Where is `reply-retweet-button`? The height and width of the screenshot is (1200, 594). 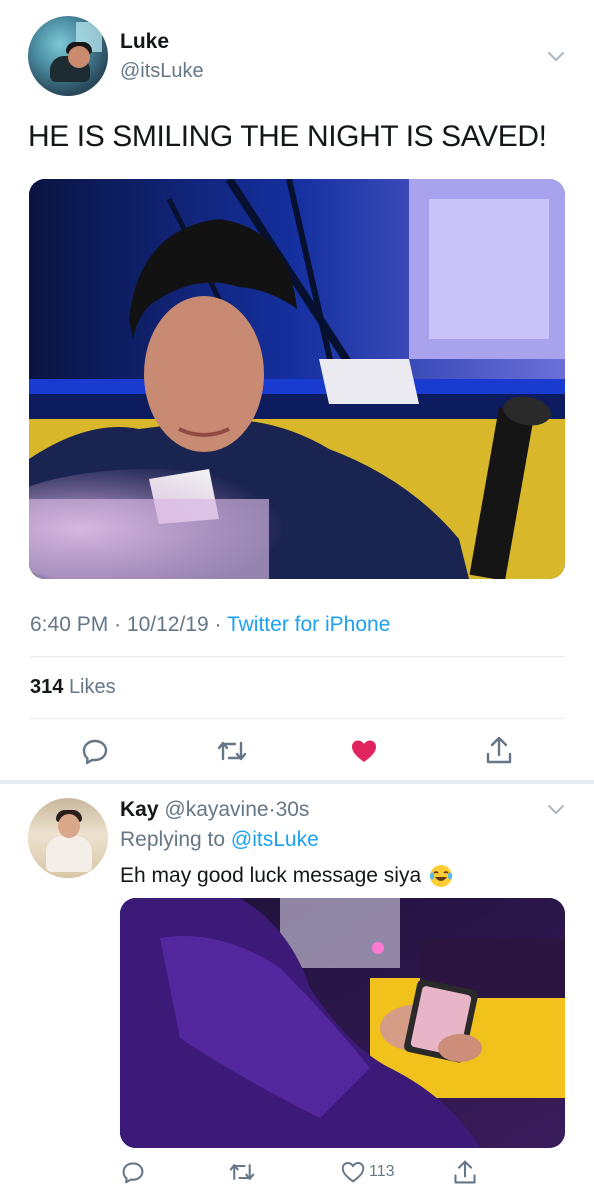 reply-retweet-button is located at coordinates (242, 1172).